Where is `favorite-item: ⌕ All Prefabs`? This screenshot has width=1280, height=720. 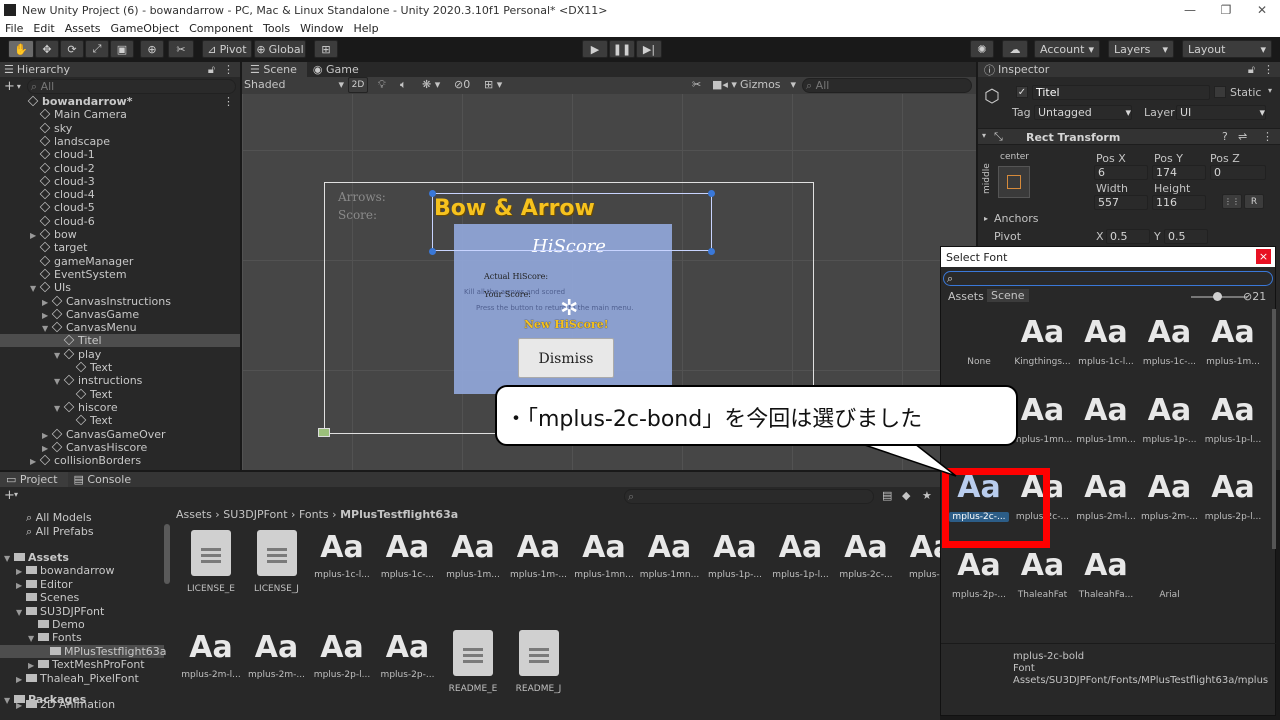
favorite-item: ⌕ All Prefabs is located at coordinates (60, 531).